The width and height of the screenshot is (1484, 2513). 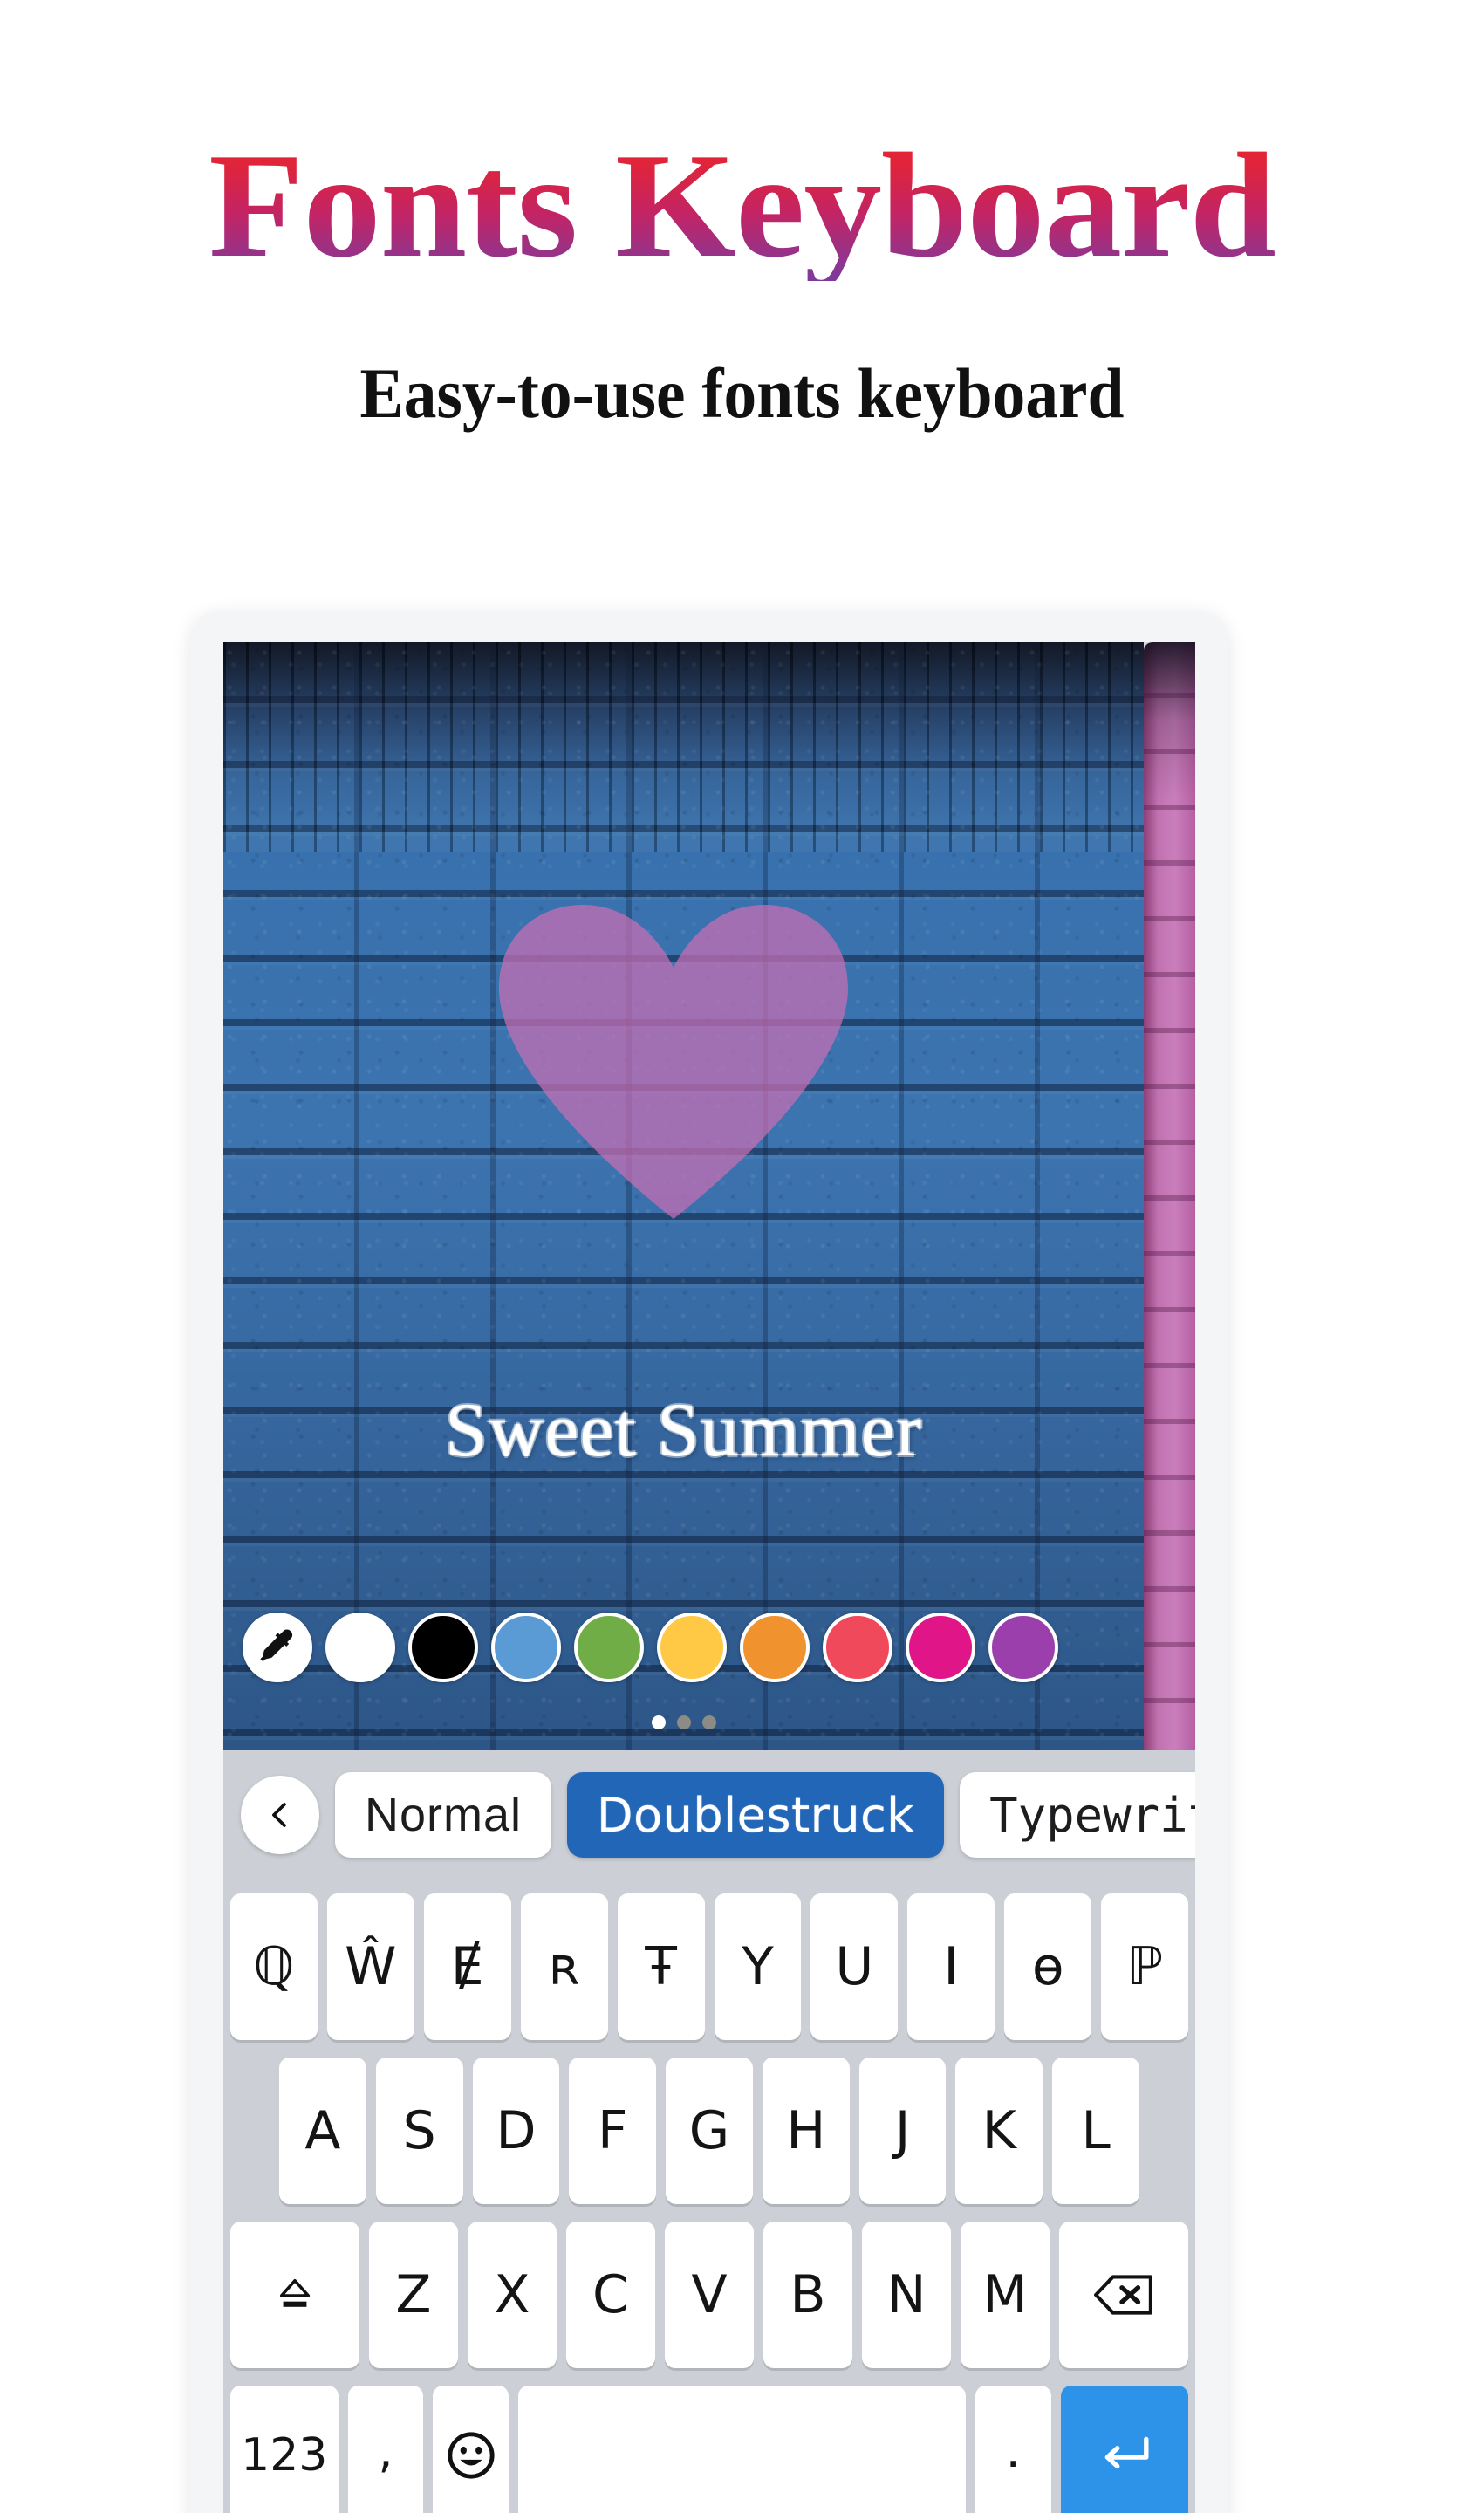 What do you see at coordinates (610, 2295) in the screenshot?
I see `key-c: C` at bounding box center [610, 2295].